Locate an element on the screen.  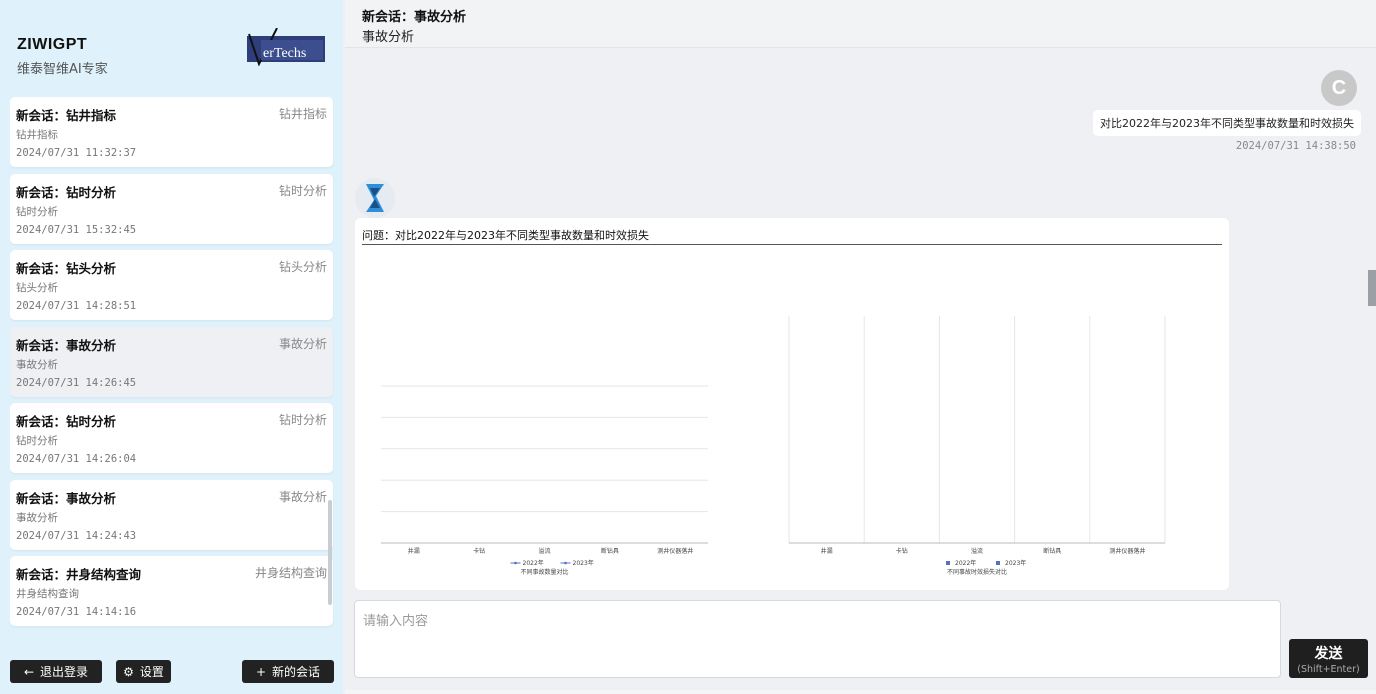
bot-logo-icon is located at coordinates (375, 198).